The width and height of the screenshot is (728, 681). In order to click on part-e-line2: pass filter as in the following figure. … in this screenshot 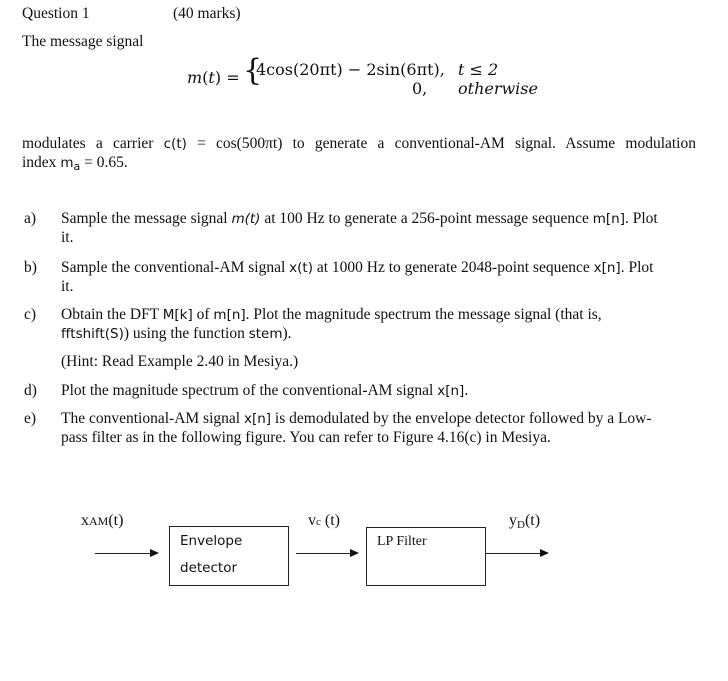, I will do `click(306, 437)`.